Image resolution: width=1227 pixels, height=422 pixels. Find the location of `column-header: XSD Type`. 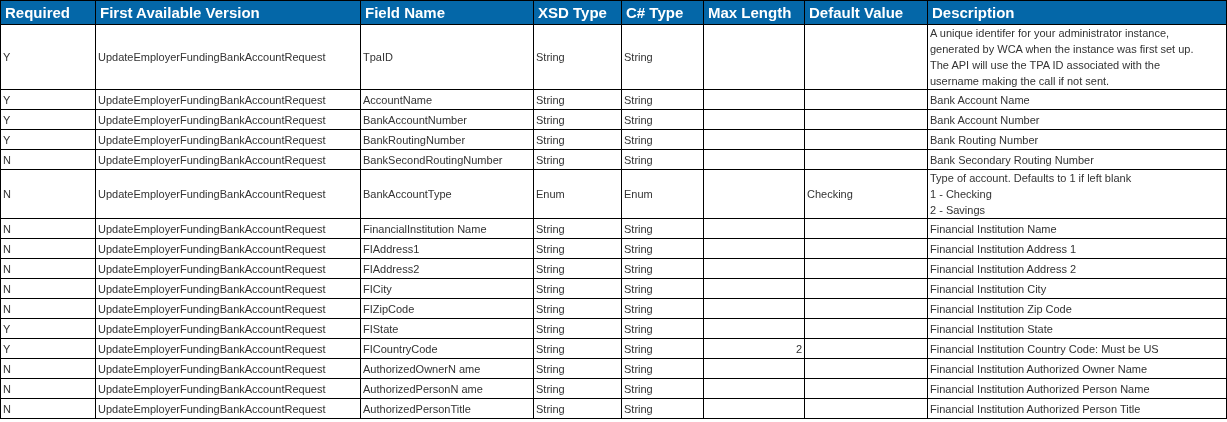

column-header: XSD Type is located at coordinates (577, 12).